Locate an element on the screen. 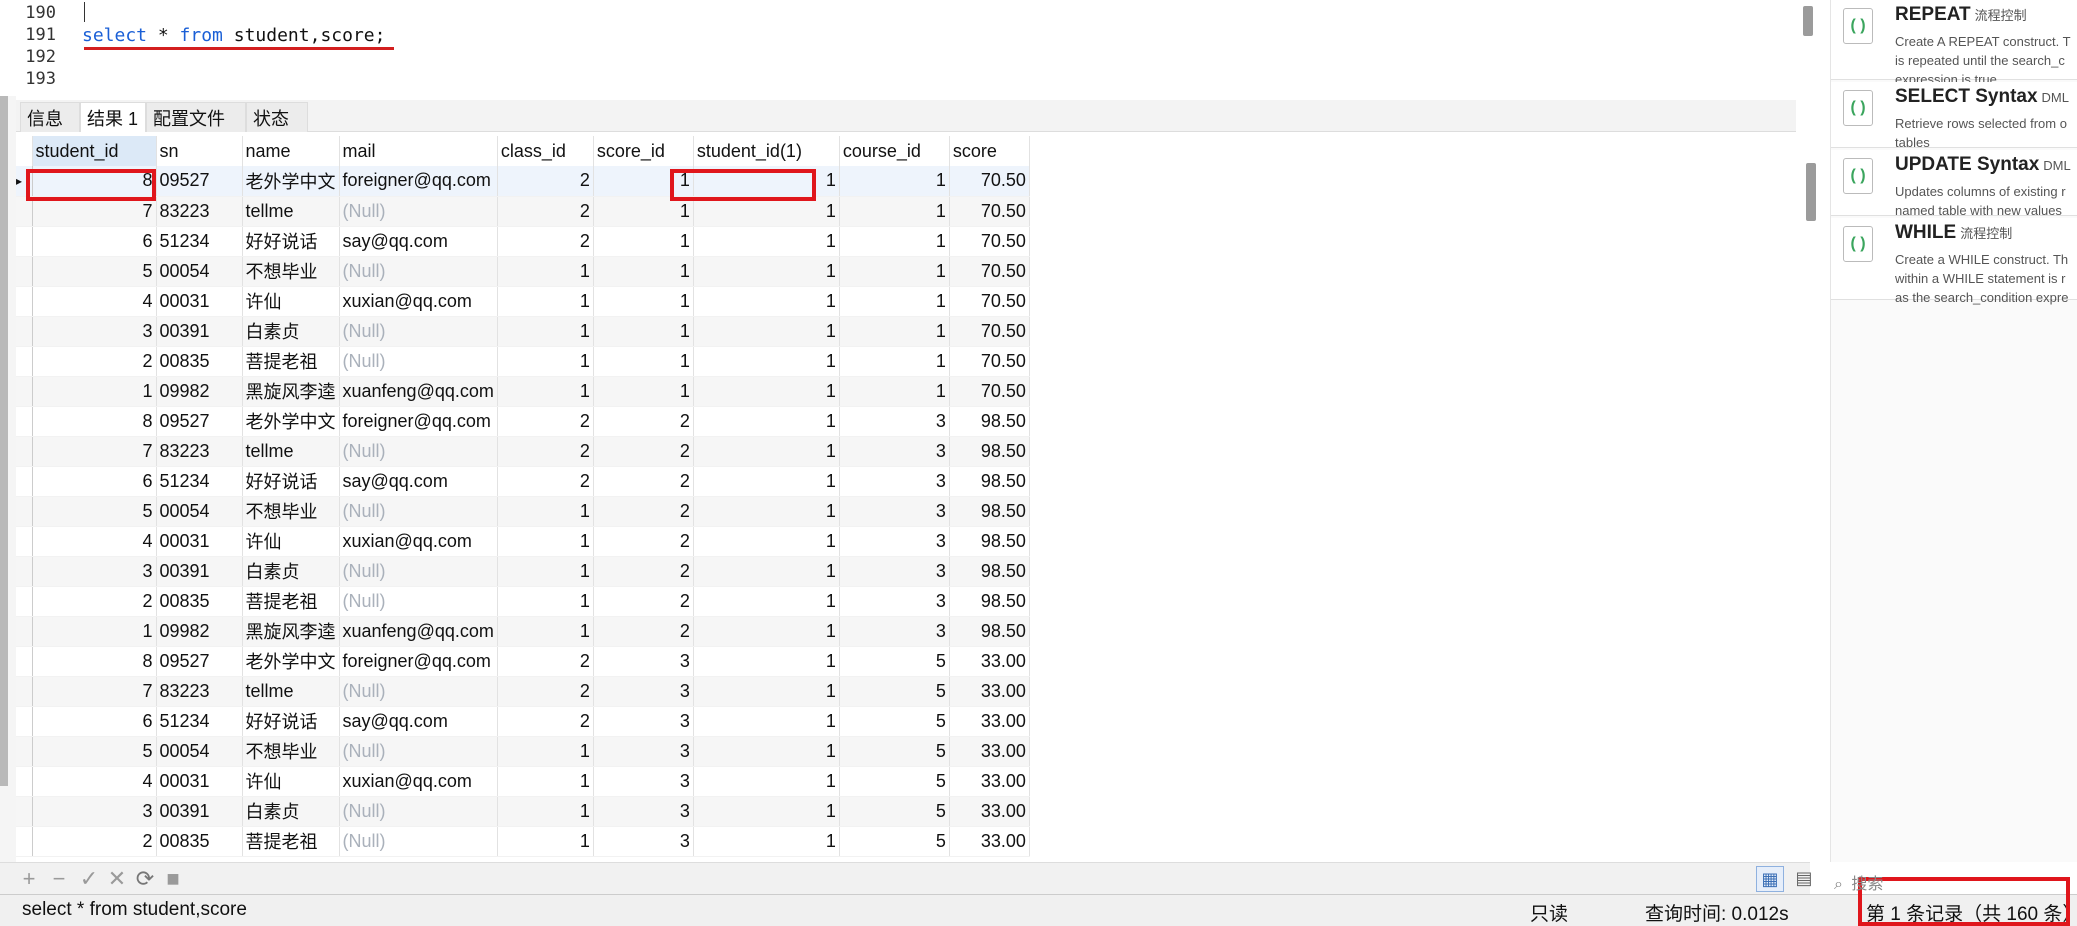 The image size is (2077, 926). snippet-search: ⌕ 搜索 is located at coordinates (1954, 882).